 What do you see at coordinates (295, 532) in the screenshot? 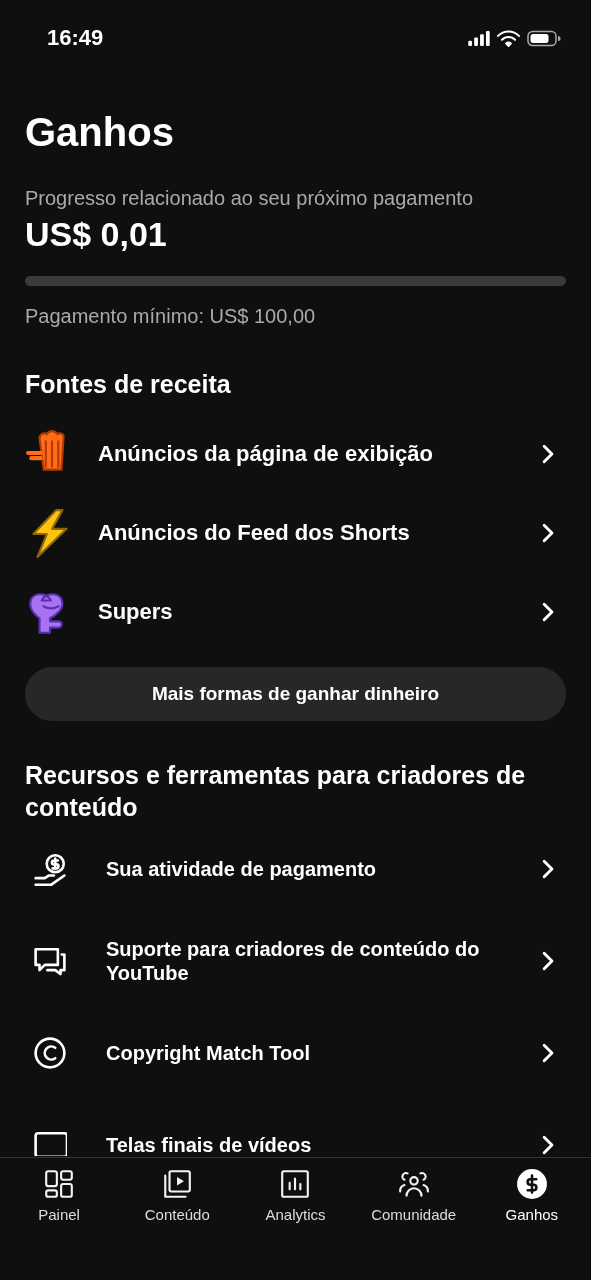
I see `revenue-source-item: Anúncios do Feed dos Shorts` at bounding box center [295, 532].